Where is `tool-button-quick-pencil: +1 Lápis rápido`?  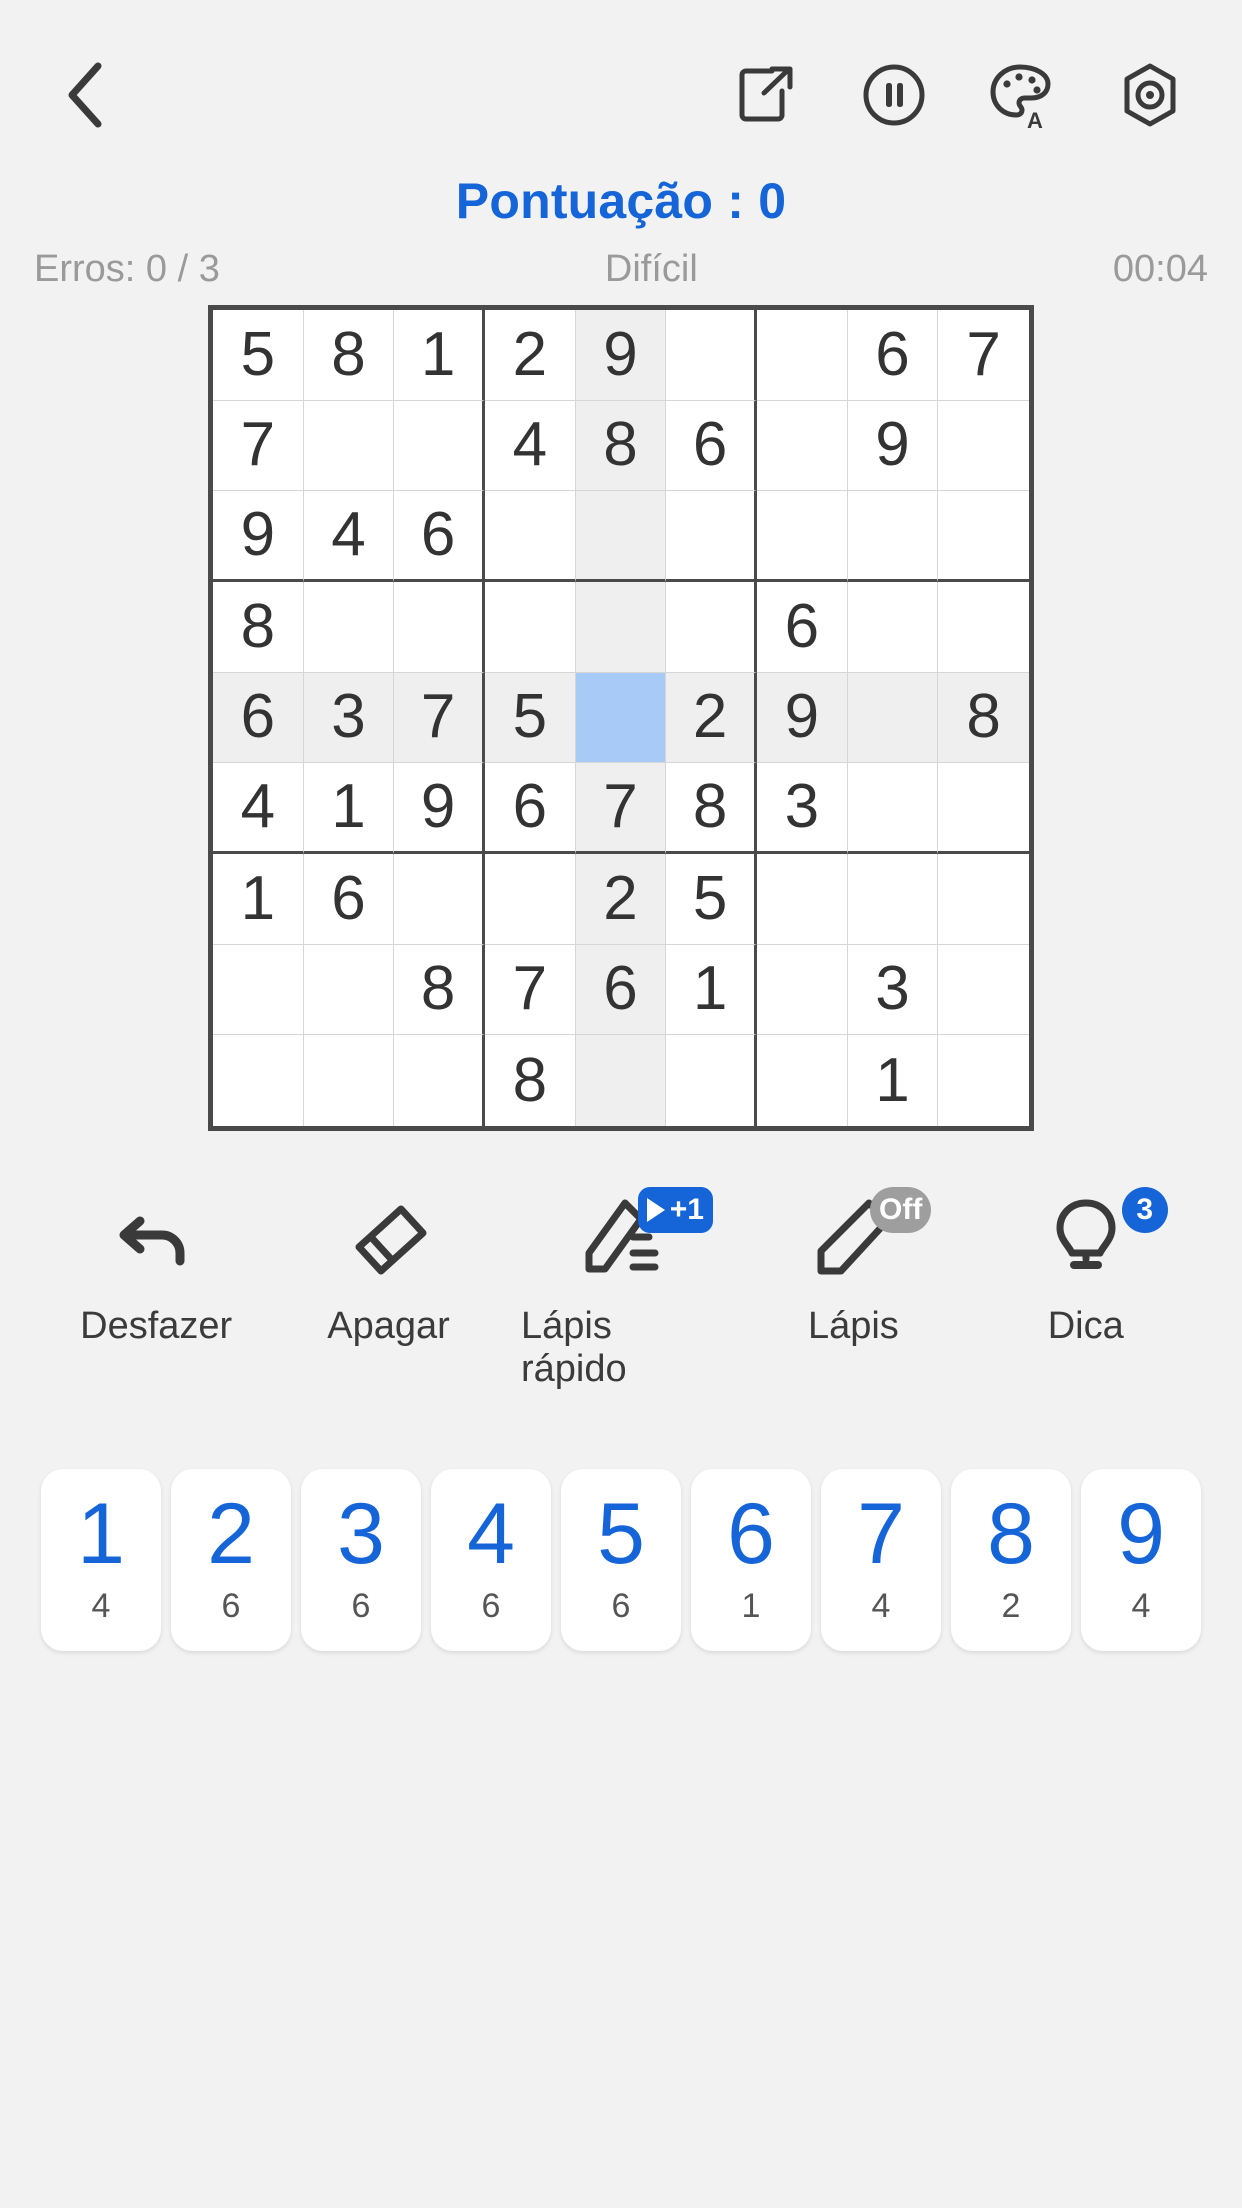
tool-button-quick-pencil: +1 Lápis rápido is located at coordinates (621, 1289).